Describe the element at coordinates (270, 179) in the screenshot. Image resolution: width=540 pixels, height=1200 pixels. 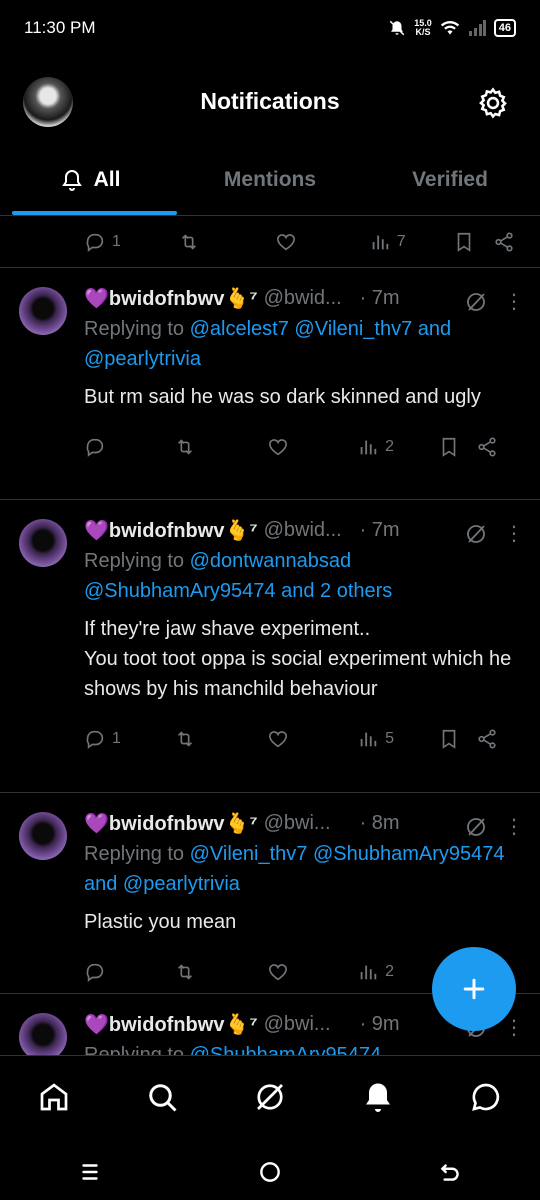
I see `tab-mentions-label: Mentions` at that location.